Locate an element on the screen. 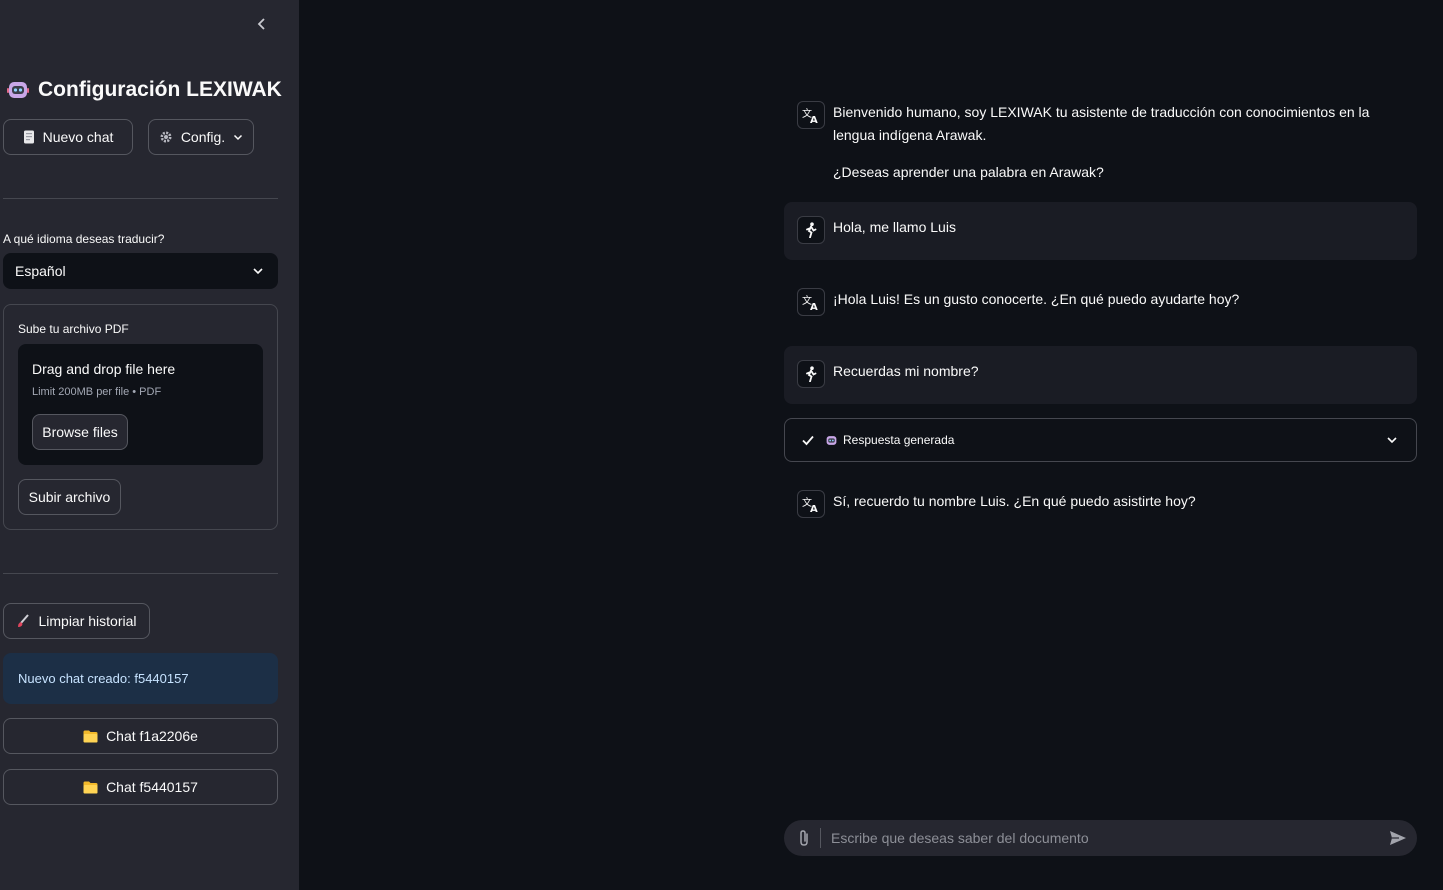 The height and width of the screenshot is (890, 1443). status-label: Respuesta generada is located at coordinates (899, 440).